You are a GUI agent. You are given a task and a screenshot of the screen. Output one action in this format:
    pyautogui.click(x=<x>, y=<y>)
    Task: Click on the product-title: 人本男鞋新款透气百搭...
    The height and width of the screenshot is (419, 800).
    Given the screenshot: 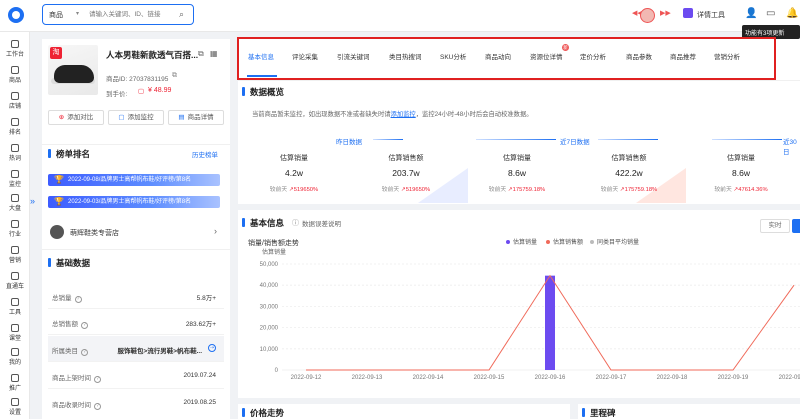 What is the action you would take?
    pyautogui.click(x=153, y=55)
    